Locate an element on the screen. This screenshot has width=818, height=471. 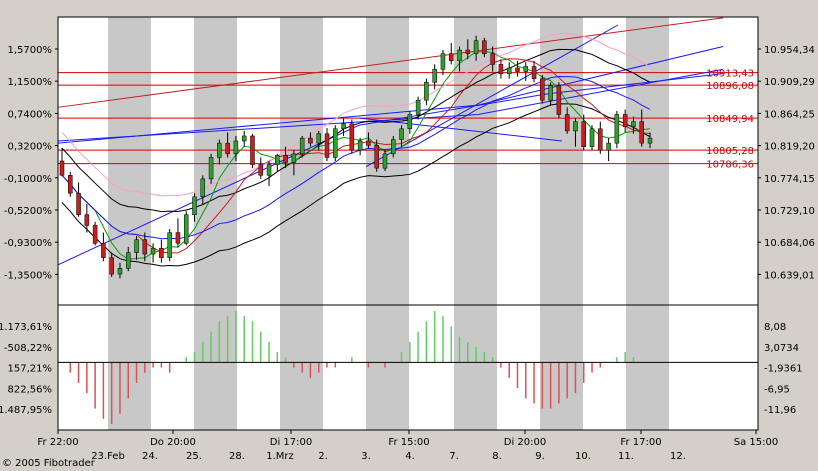
x-bottom-label: 3. is located at coordinates (366, 456).